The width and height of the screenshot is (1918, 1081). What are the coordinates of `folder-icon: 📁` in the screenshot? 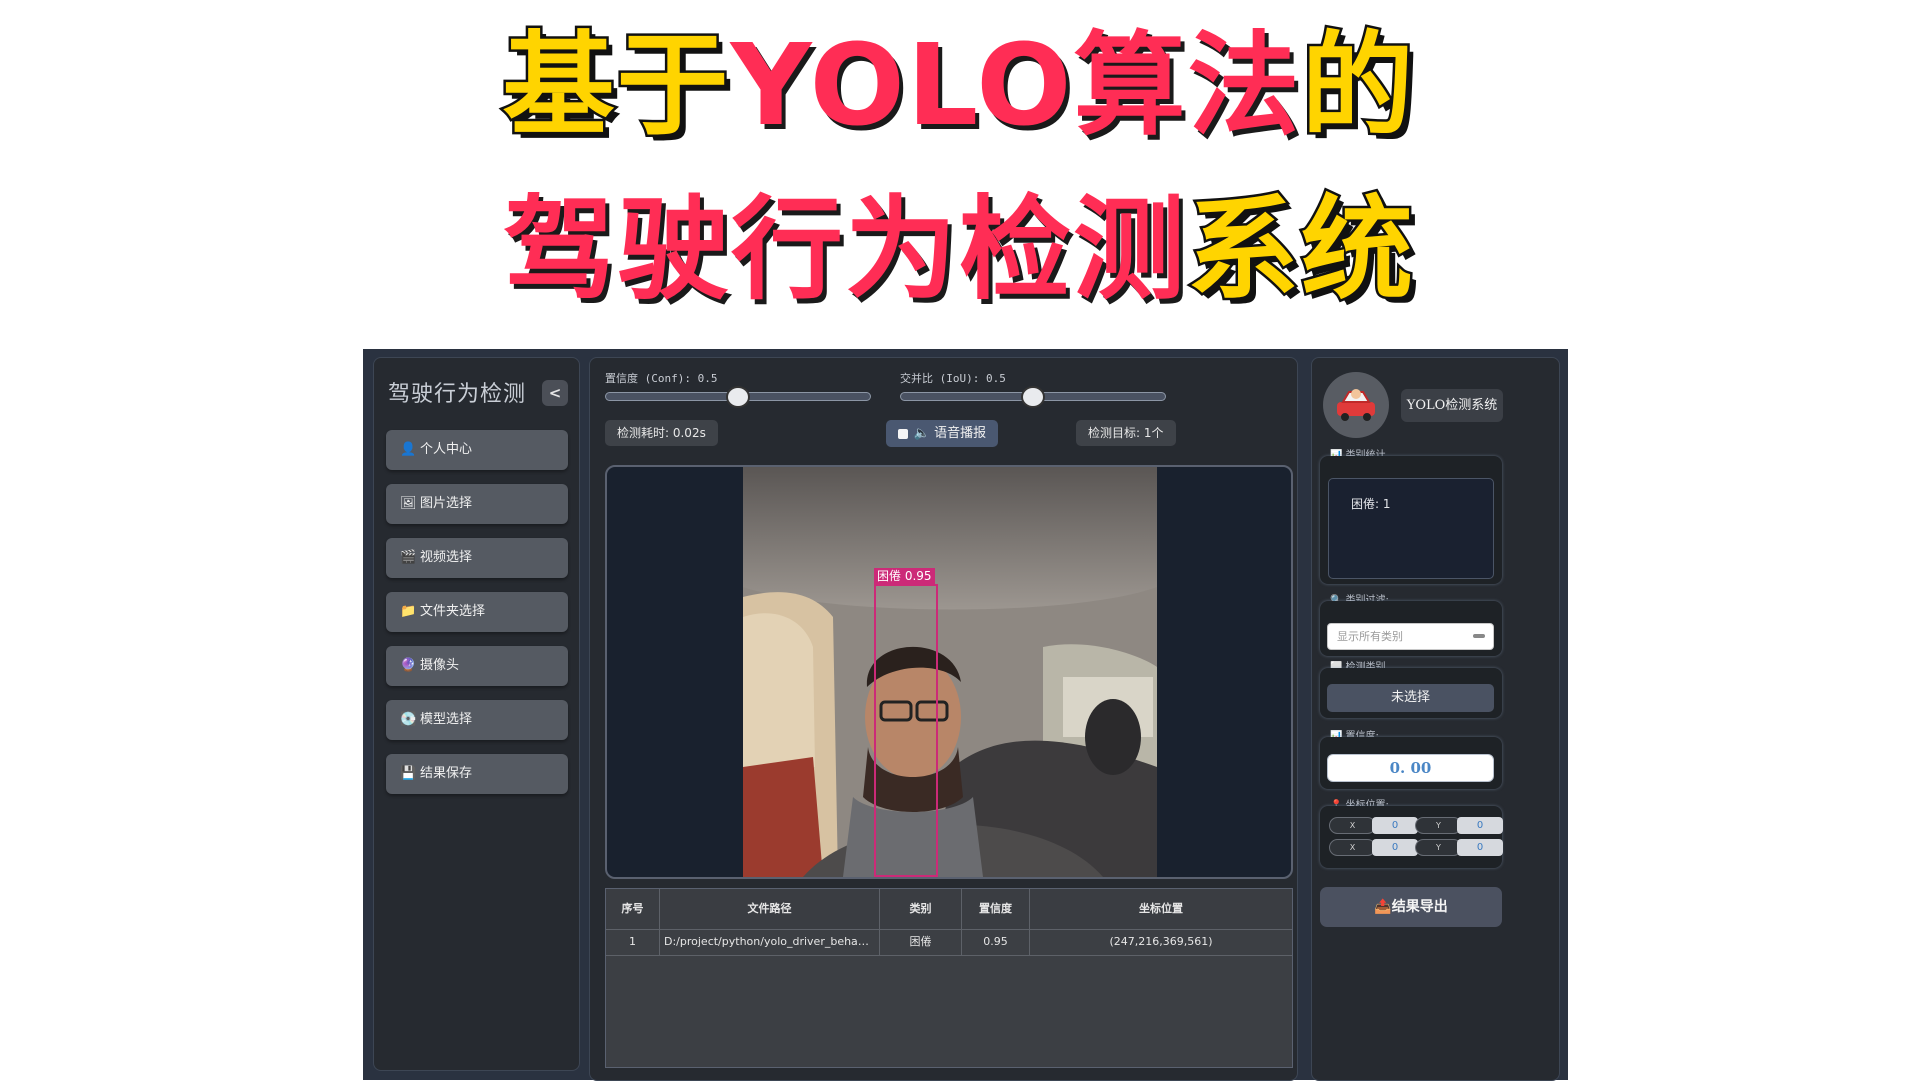 It's located at (408, 611).